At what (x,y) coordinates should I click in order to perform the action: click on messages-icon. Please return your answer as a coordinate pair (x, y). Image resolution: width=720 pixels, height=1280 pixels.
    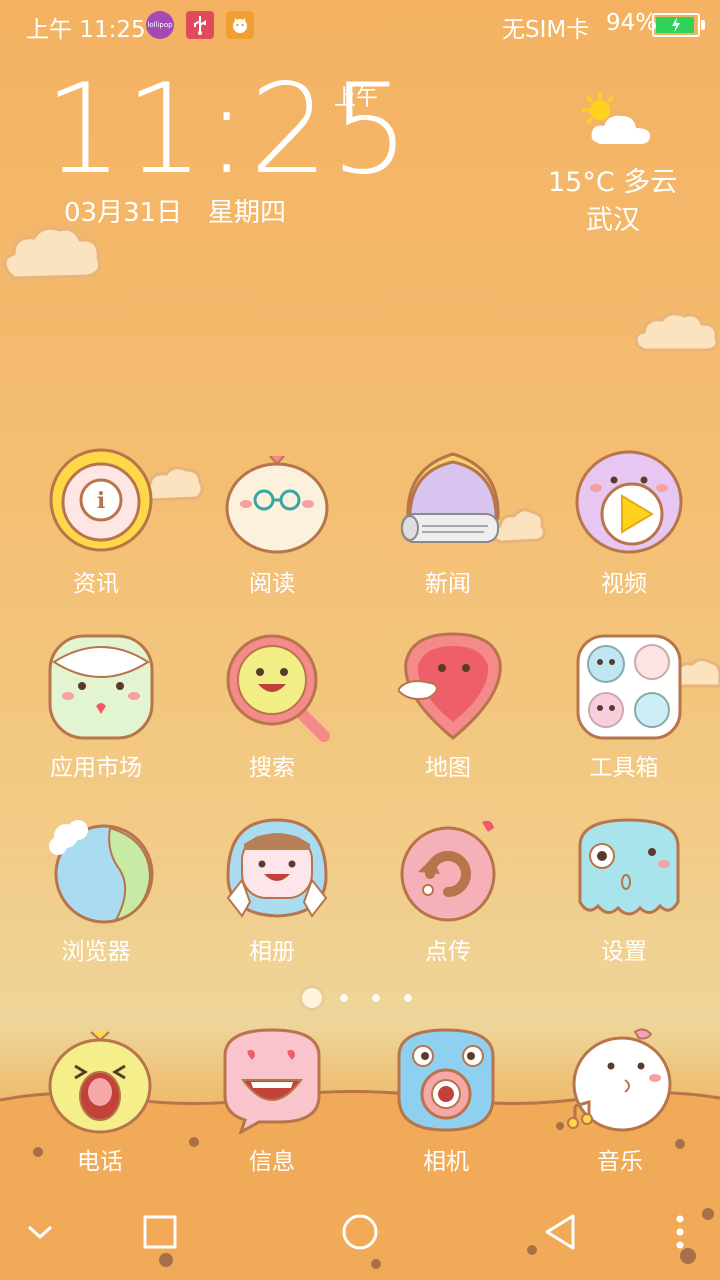
    Looking at the image, I should click on (272, 1081).